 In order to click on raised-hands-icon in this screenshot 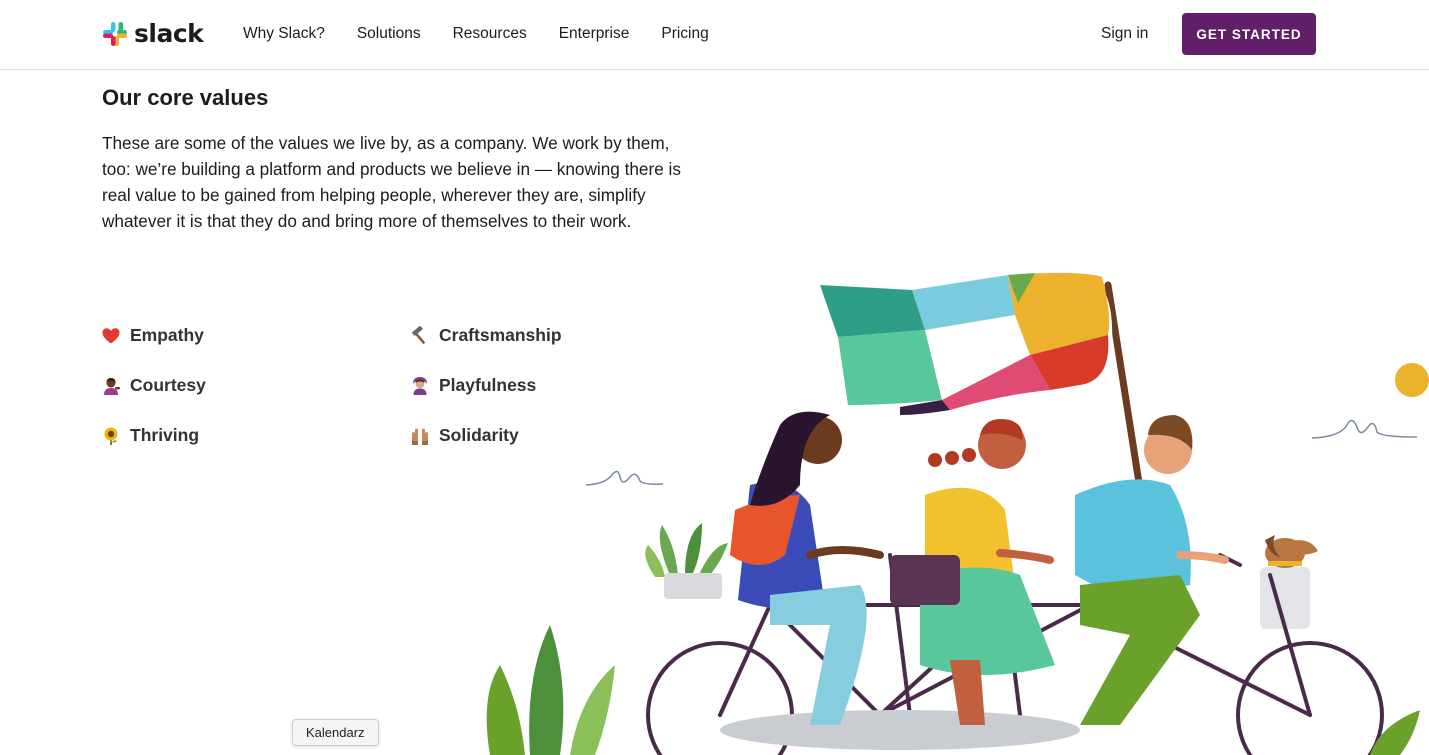, I will do `click(420, 436)`.